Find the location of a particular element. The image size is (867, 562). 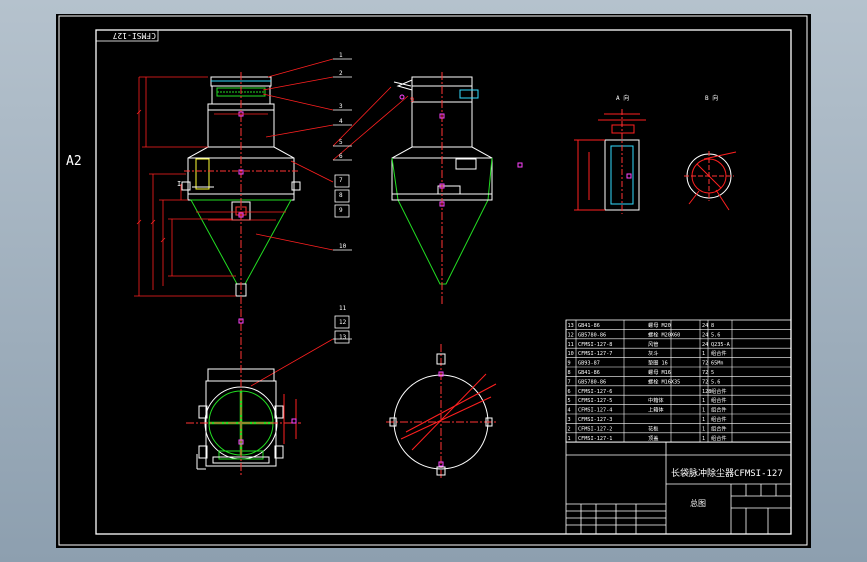

balloon-5: 5 is located at coordinates (341, 142).